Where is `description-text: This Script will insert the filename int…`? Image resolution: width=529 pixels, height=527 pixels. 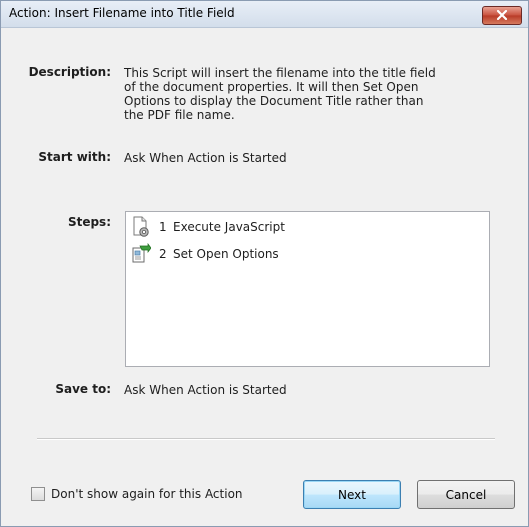 description-text: This Script will insert the filename int… is located at coordinates (280, 94).